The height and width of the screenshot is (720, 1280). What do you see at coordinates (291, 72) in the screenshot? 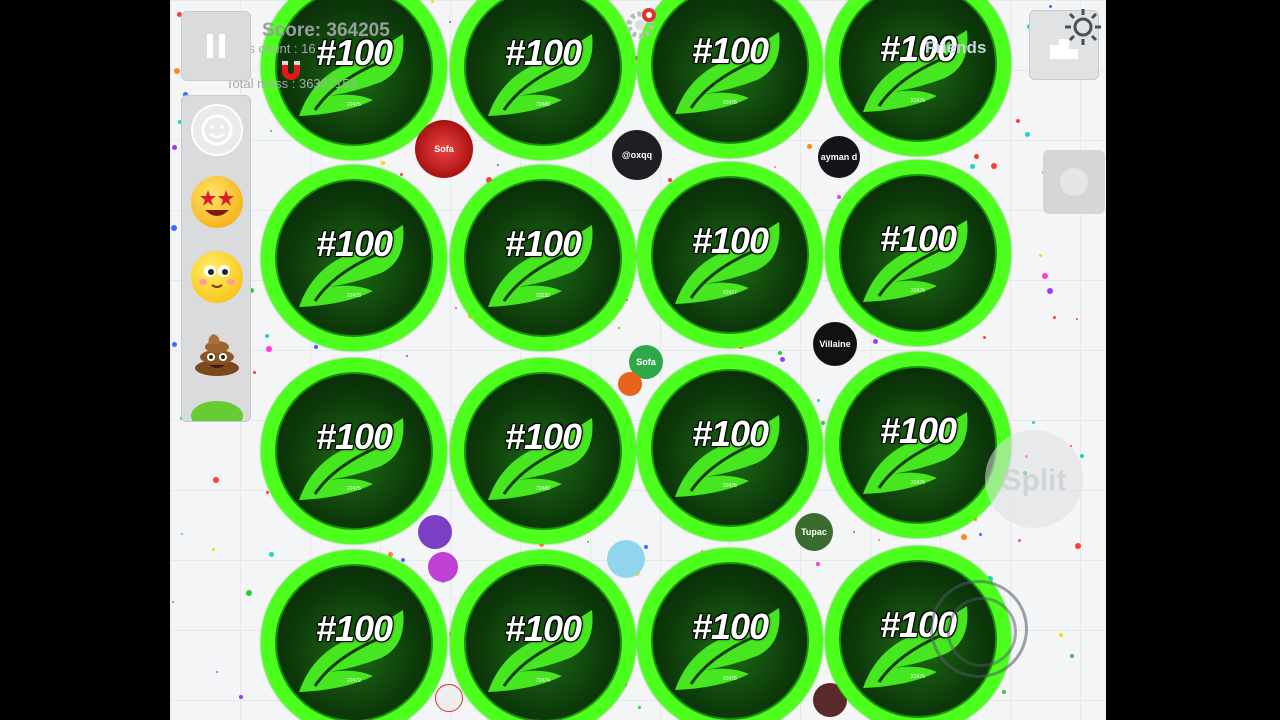
I see `magnet-icon` at bounding box center [291, 72].